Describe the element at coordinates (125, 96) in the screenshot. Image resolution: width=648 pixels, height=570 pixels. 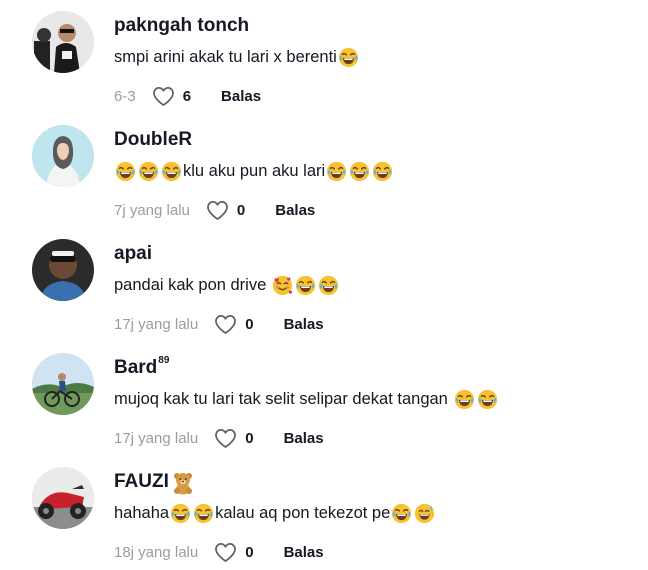
I see `timestamp: 6-3` at that location.